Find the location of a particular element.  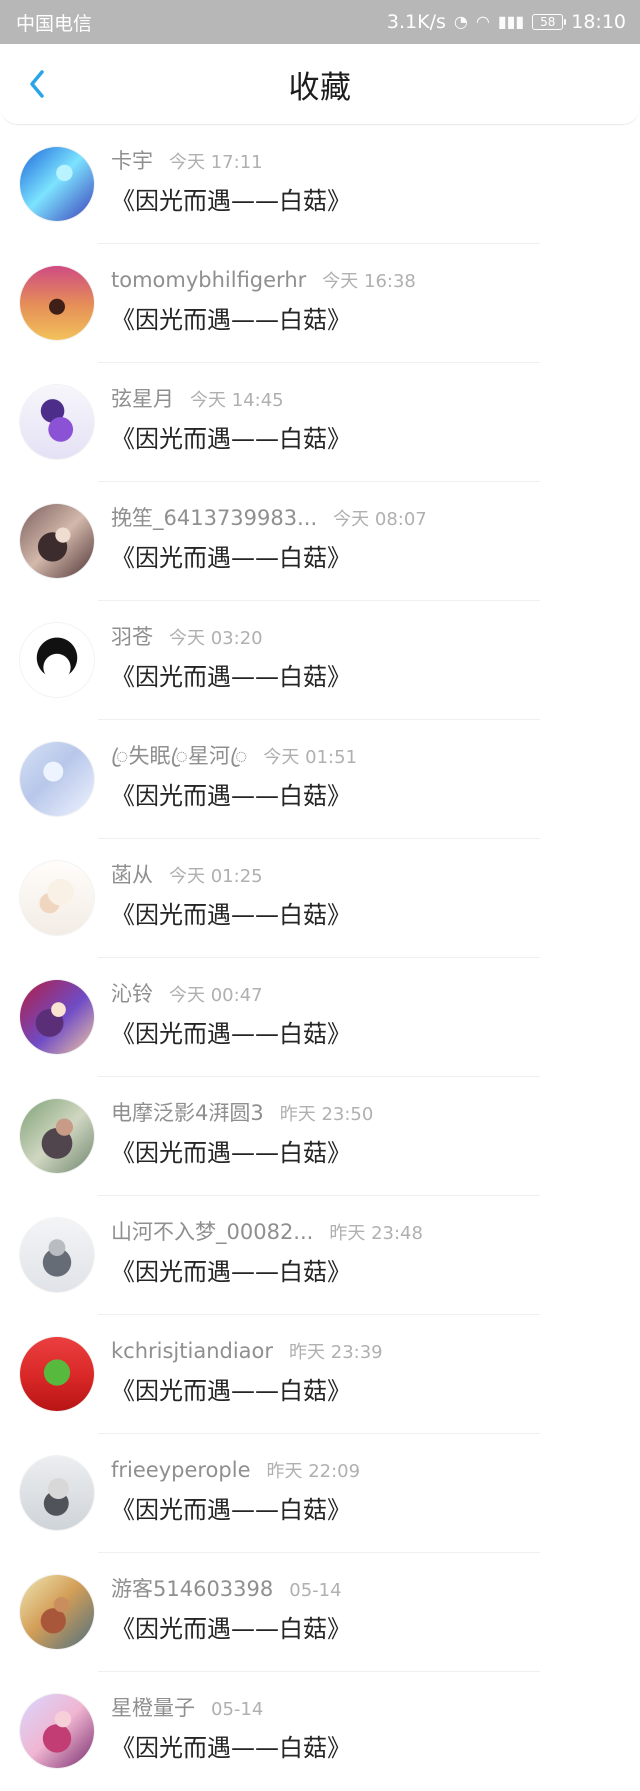

username: frieeyperople is located at coordinates (181, 1470).